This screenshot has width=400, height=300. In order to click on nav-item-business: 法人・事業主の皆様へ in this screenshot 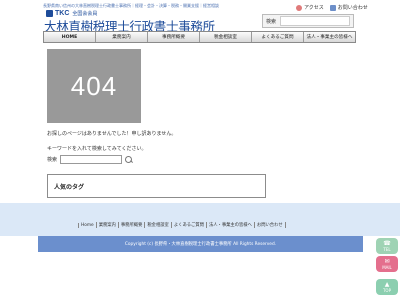, I will do `click(329, 37)`.